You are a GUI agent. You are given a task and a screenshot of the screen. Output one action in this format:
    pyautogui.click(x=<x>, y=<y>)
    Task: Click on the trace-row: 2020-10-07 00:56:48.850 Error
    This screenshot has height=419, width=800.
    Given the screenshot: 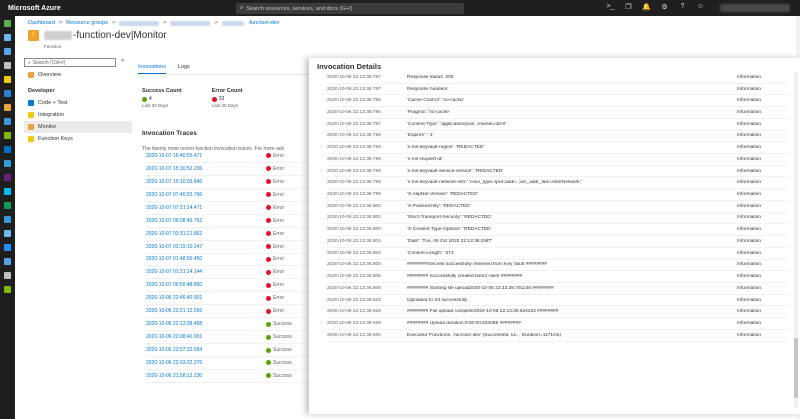 What is the action you would take?
    pyautogui.click(x=231, y=286)
    